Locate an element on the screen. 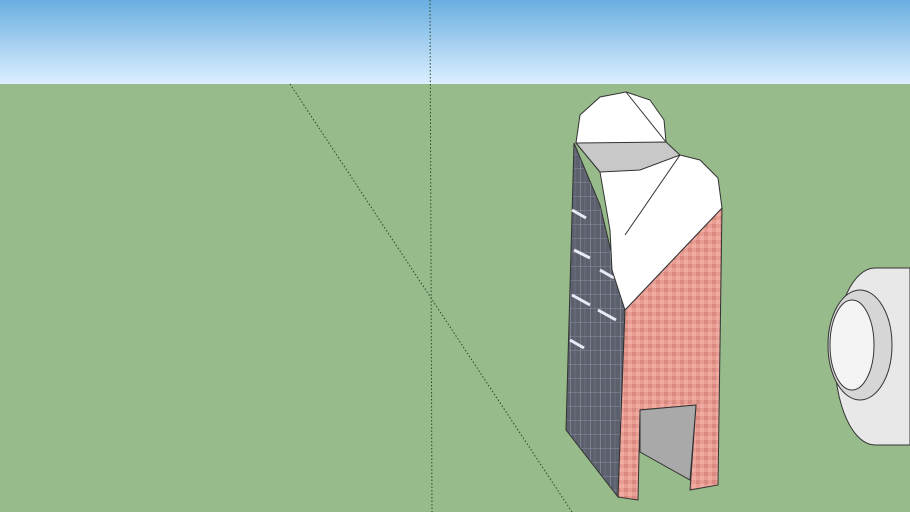 This screenshot has height=512, width=910. cylinder-inner is located at coordinates (852, 345).